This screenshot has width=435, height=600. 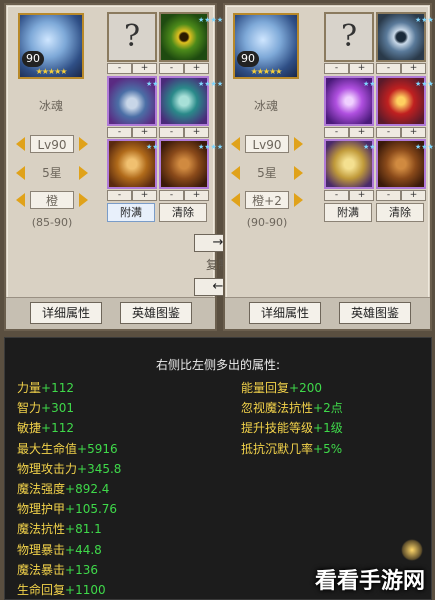 What do you see at coordinates (267, 173) in the screenshot?
I see `right-star-stepper: 5星` at bounding box center [267, 173].